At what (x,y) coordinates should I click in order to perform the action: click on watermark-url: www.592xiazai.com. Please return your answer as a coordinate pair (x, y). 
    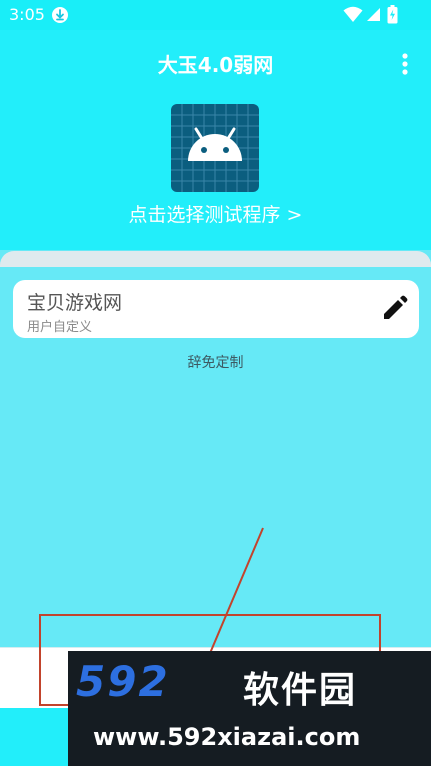
    Looking at the image, I should click on (227, 737).